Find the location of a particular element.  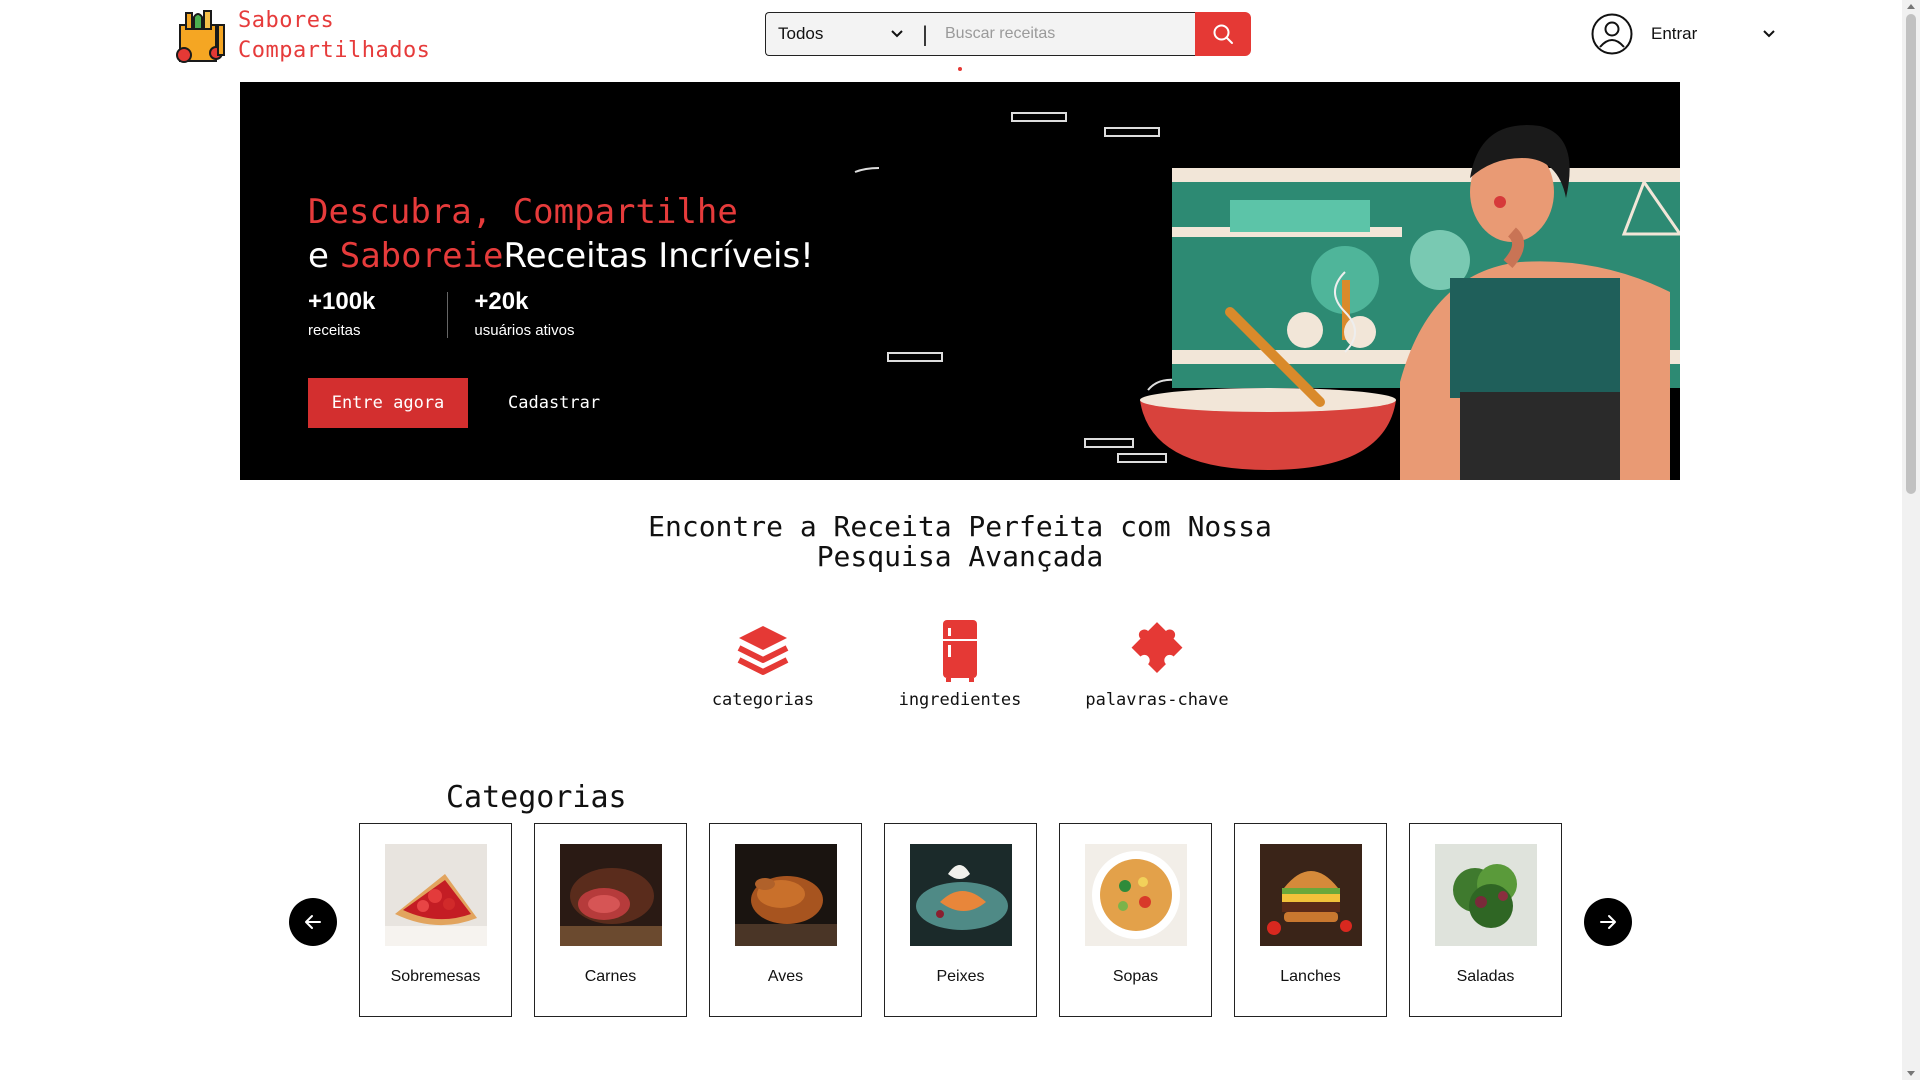

fish-image is located at coordinates (961, 895).